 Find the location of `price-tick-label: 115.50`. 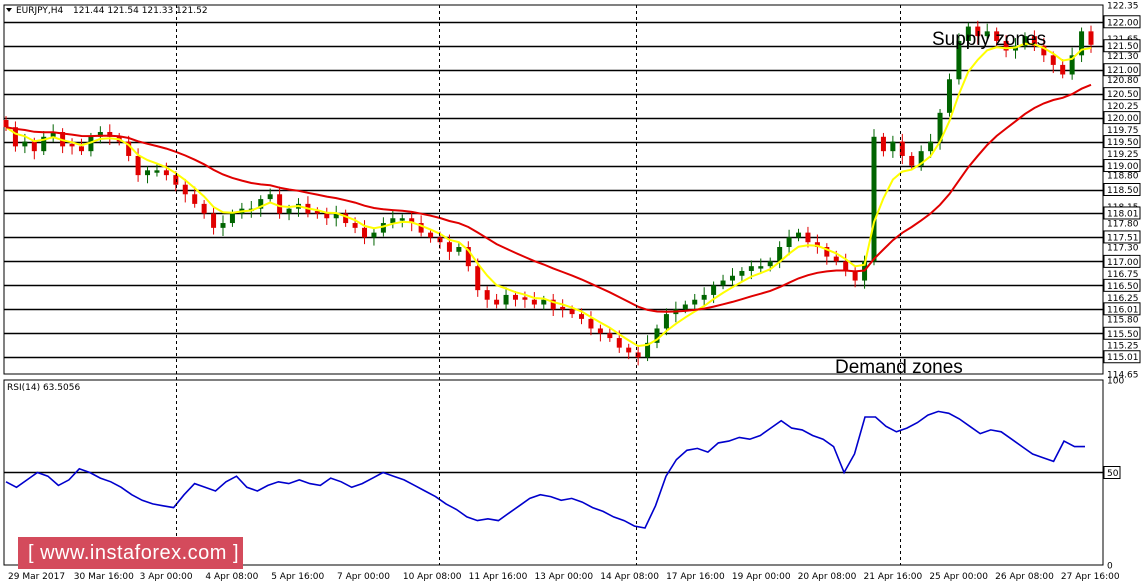

price-tick-label: 115.50 is located at coordinates (1123, 335).